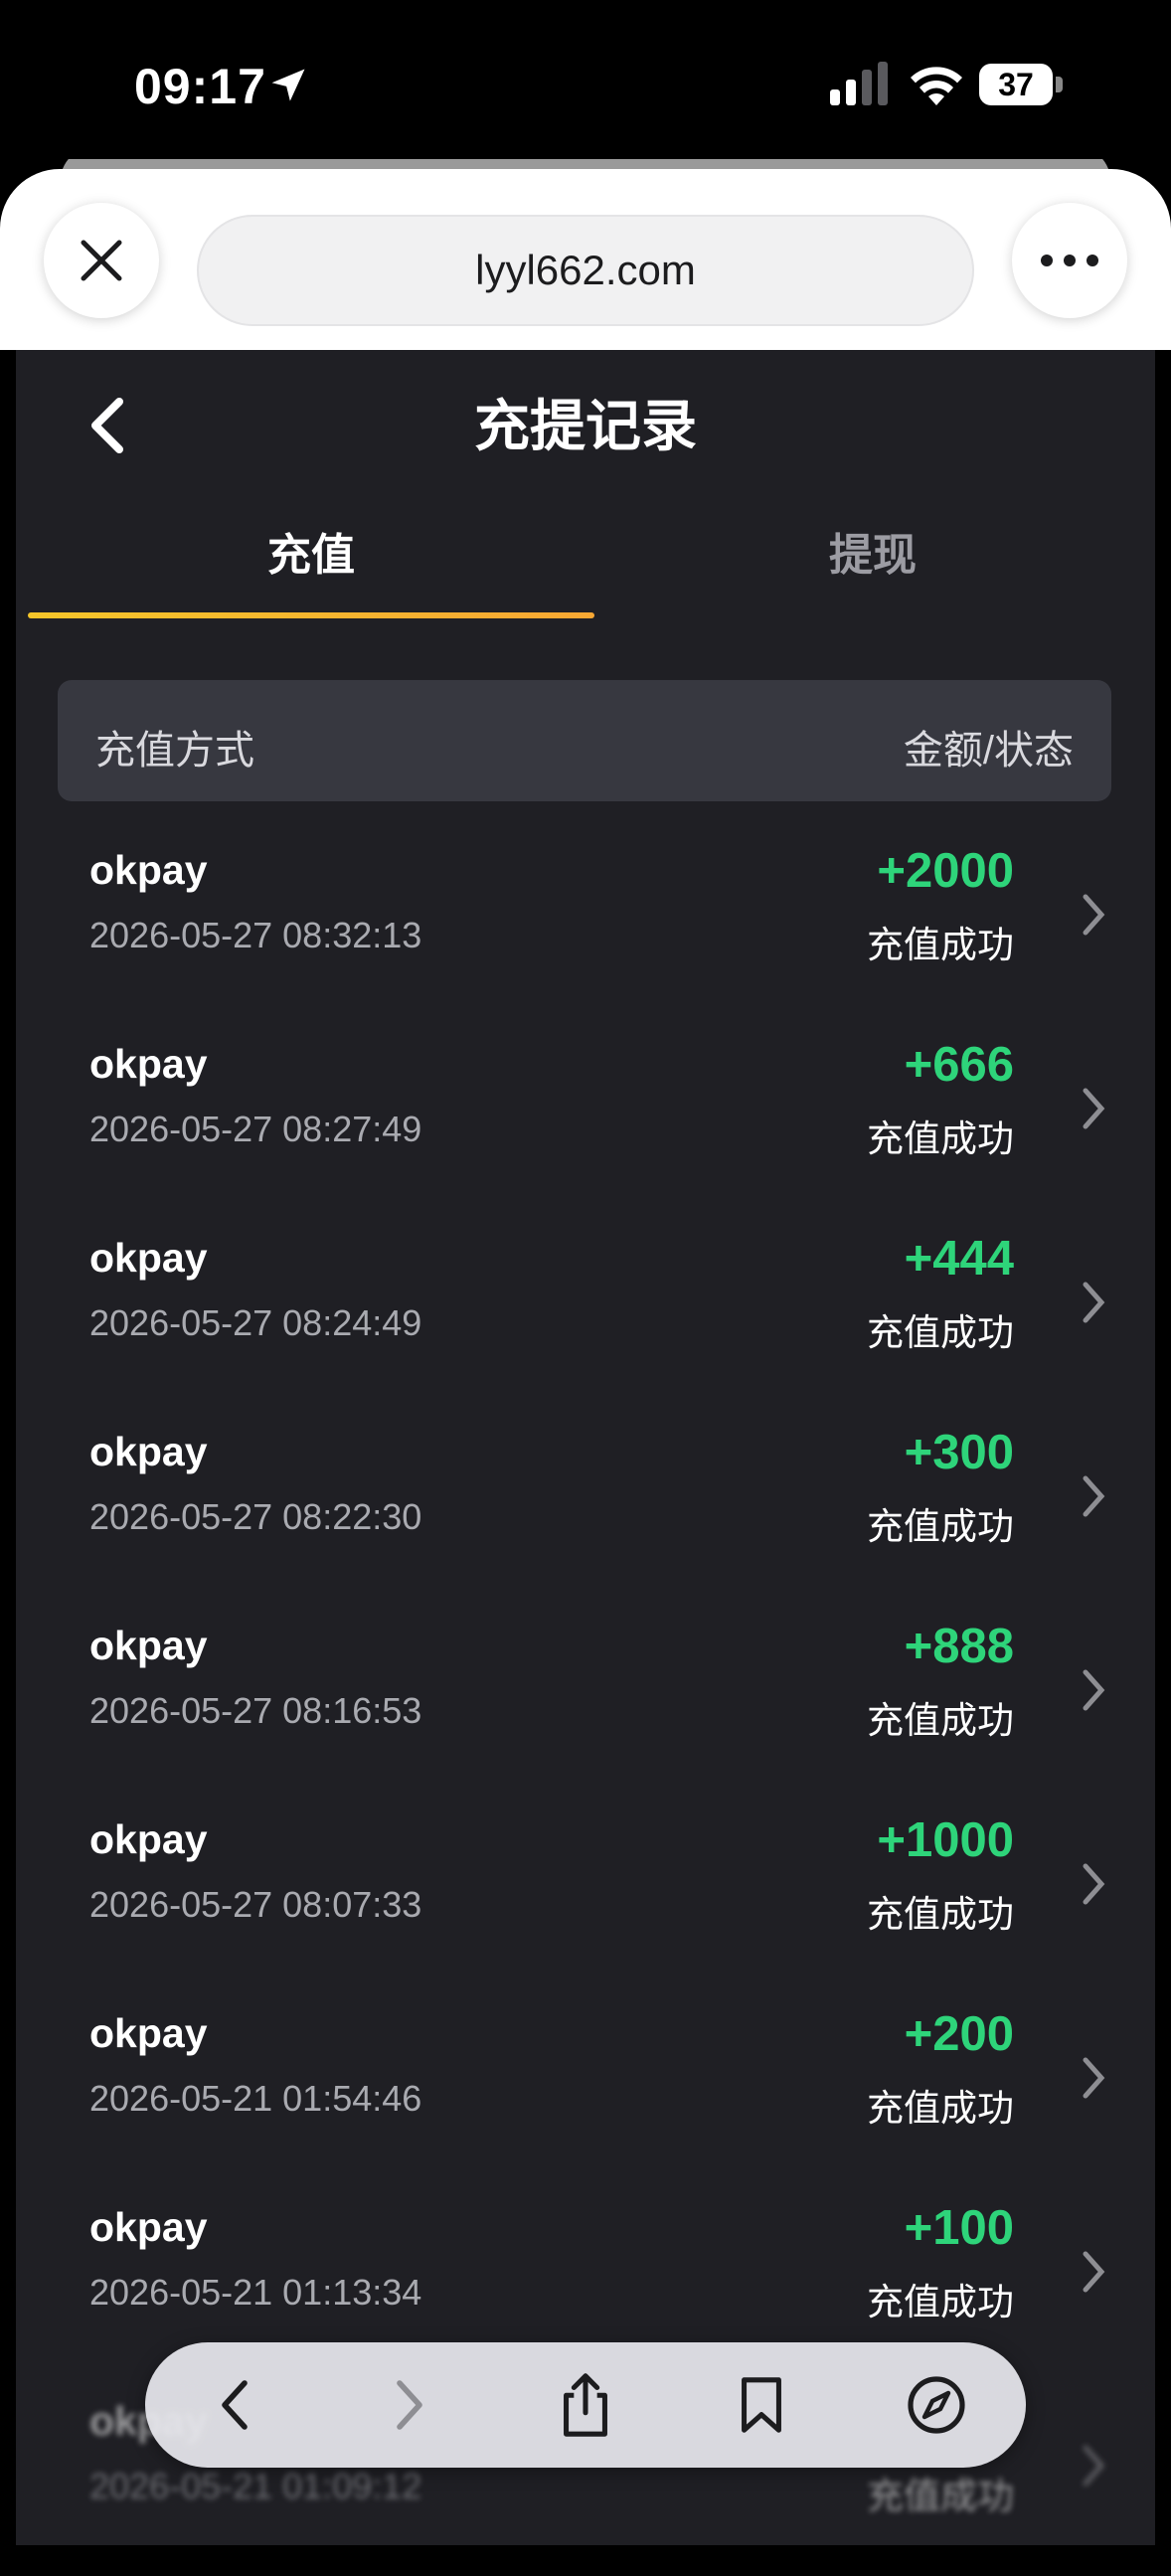 The width and height of the screenshot is (1171, 2576). What do you see at coordinates (256, 1904) in the screenshot?
I see `record-date: 2026-05-27 08:07:33` at bounding box center [256, 1904].